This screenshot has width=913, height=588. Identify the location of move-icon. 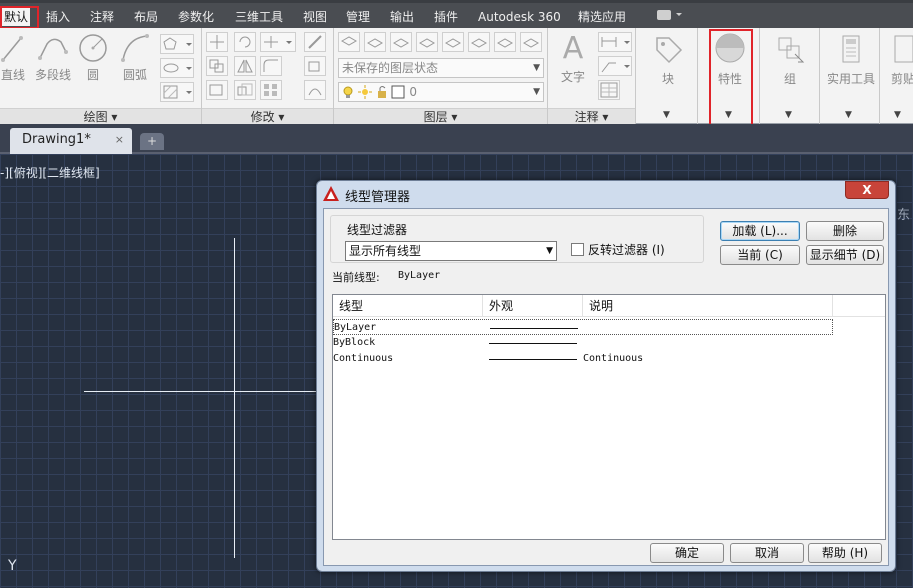
(217, 42).